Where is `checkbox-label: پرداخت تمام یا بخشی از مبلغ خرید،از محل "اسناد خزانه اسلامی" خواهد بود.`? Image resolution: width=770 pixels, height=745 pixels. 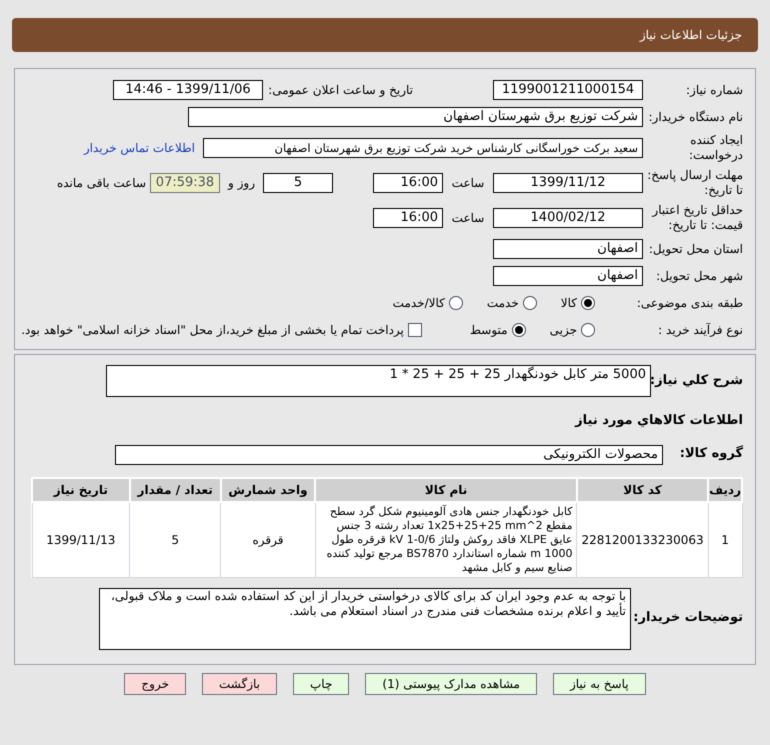 checkbox-label: پرداخت تمام یا بخشی از مبلغ خرید،از محل "اسناد خزانه اسلامی" خواهد بود. is located at coordinates (212, 330).